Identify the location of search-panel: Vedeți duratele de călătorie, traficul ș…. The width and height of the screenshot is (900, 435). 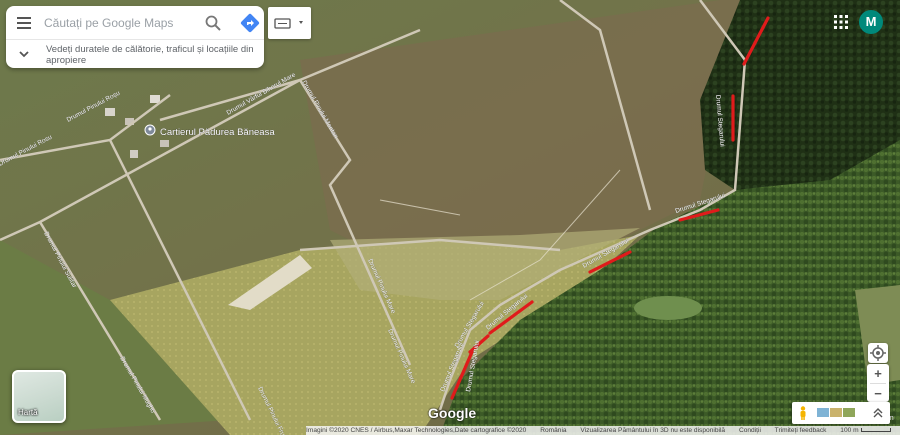
(135, 37).